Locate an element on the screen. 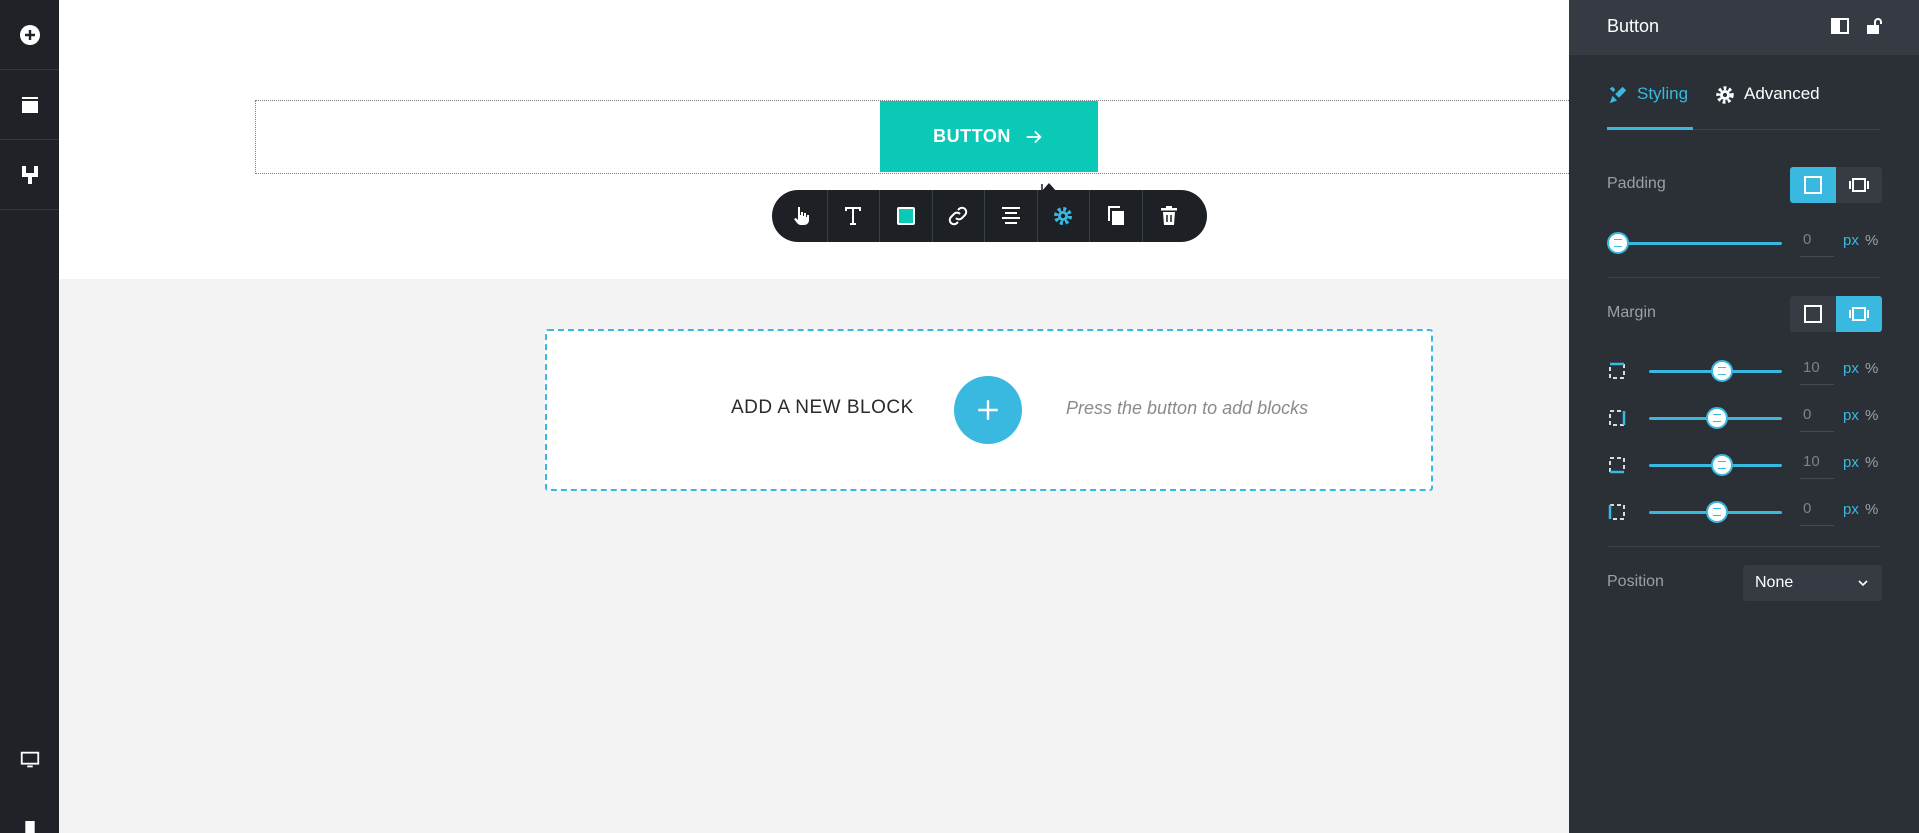 Image resolution: width=1919 pixels, height=833 pixels. padding-mode-toggle is located at coordinates (1836, 185).